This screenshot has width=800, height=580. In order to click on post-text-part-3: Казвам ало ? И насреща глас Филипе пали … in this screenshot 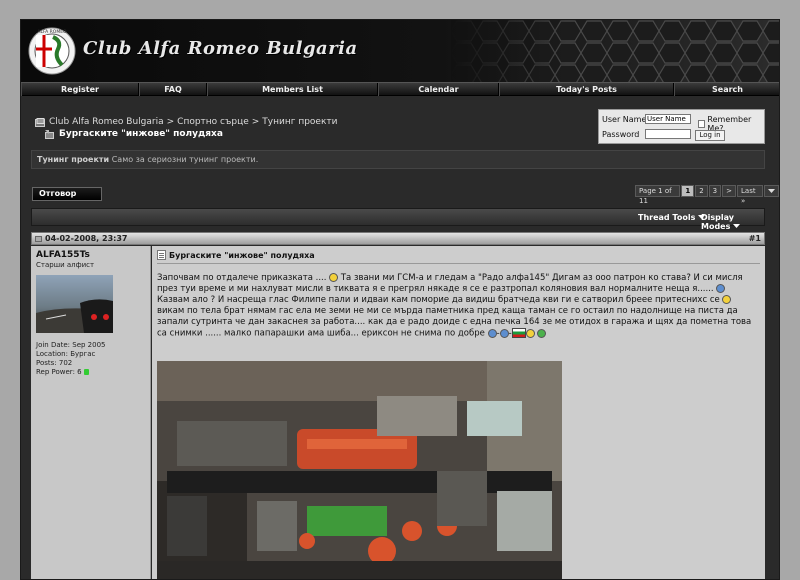, I will do `click(440, 300)`.